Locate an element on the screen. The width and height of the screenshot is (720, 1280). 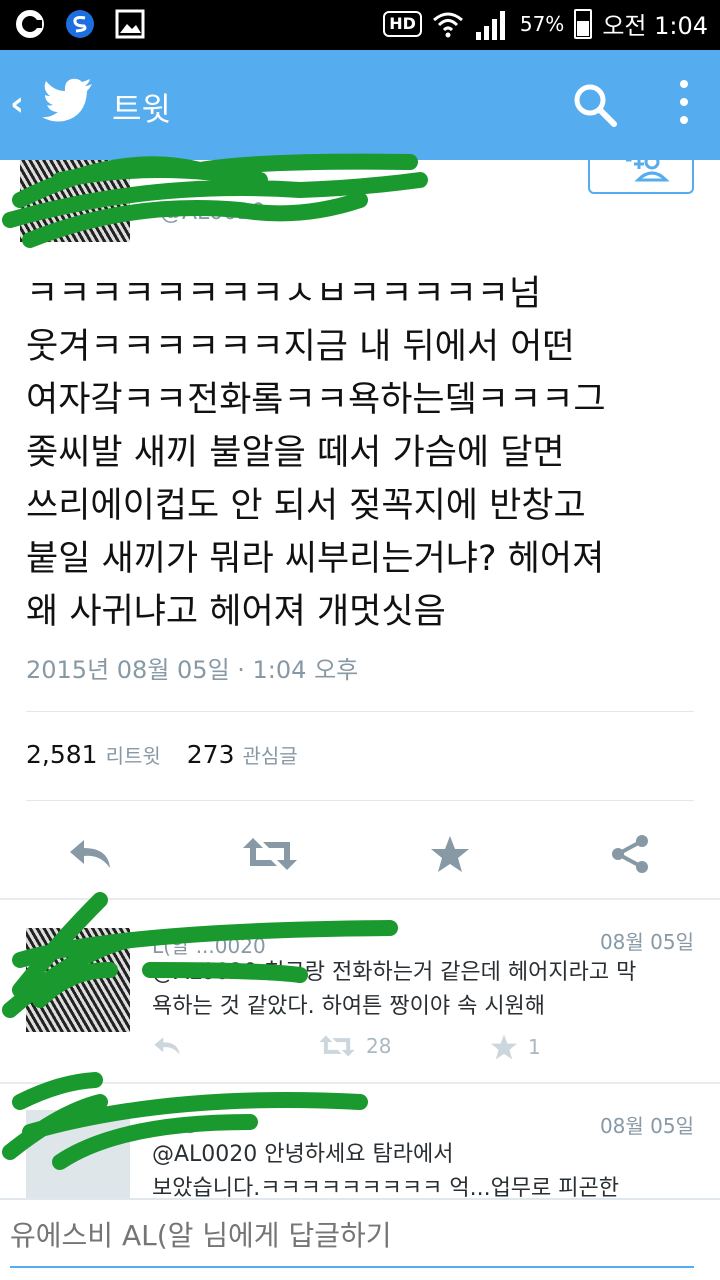
reply-author: ...08 is located at coordinates (174, 1126).